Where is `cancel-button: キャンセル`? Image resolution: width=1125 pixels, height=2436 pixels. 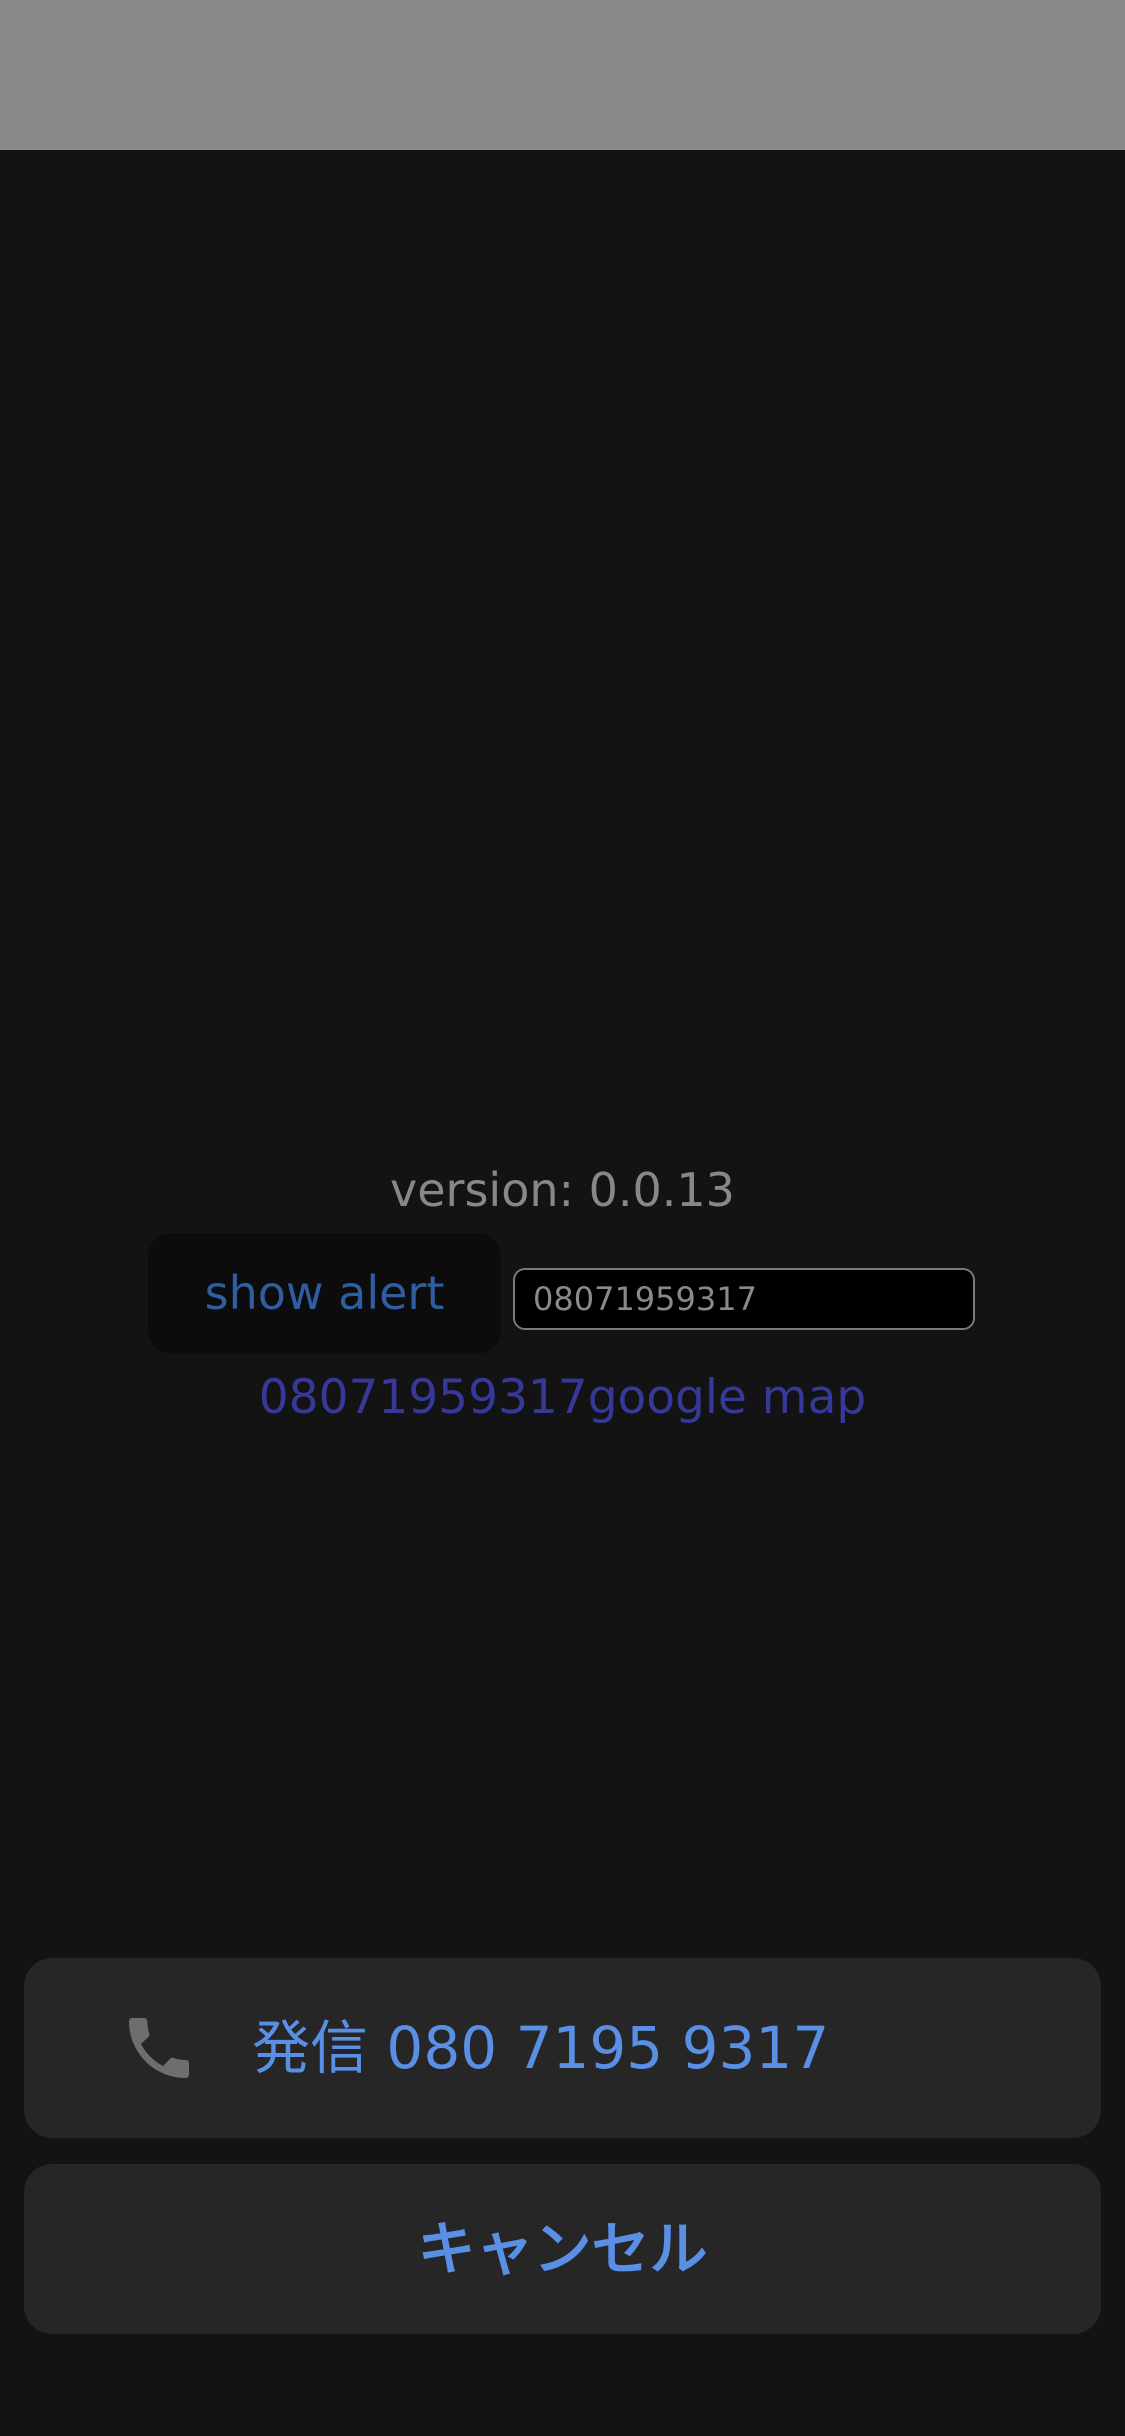
cancel-button: キャンセル is located at coordinates (562, 2249).